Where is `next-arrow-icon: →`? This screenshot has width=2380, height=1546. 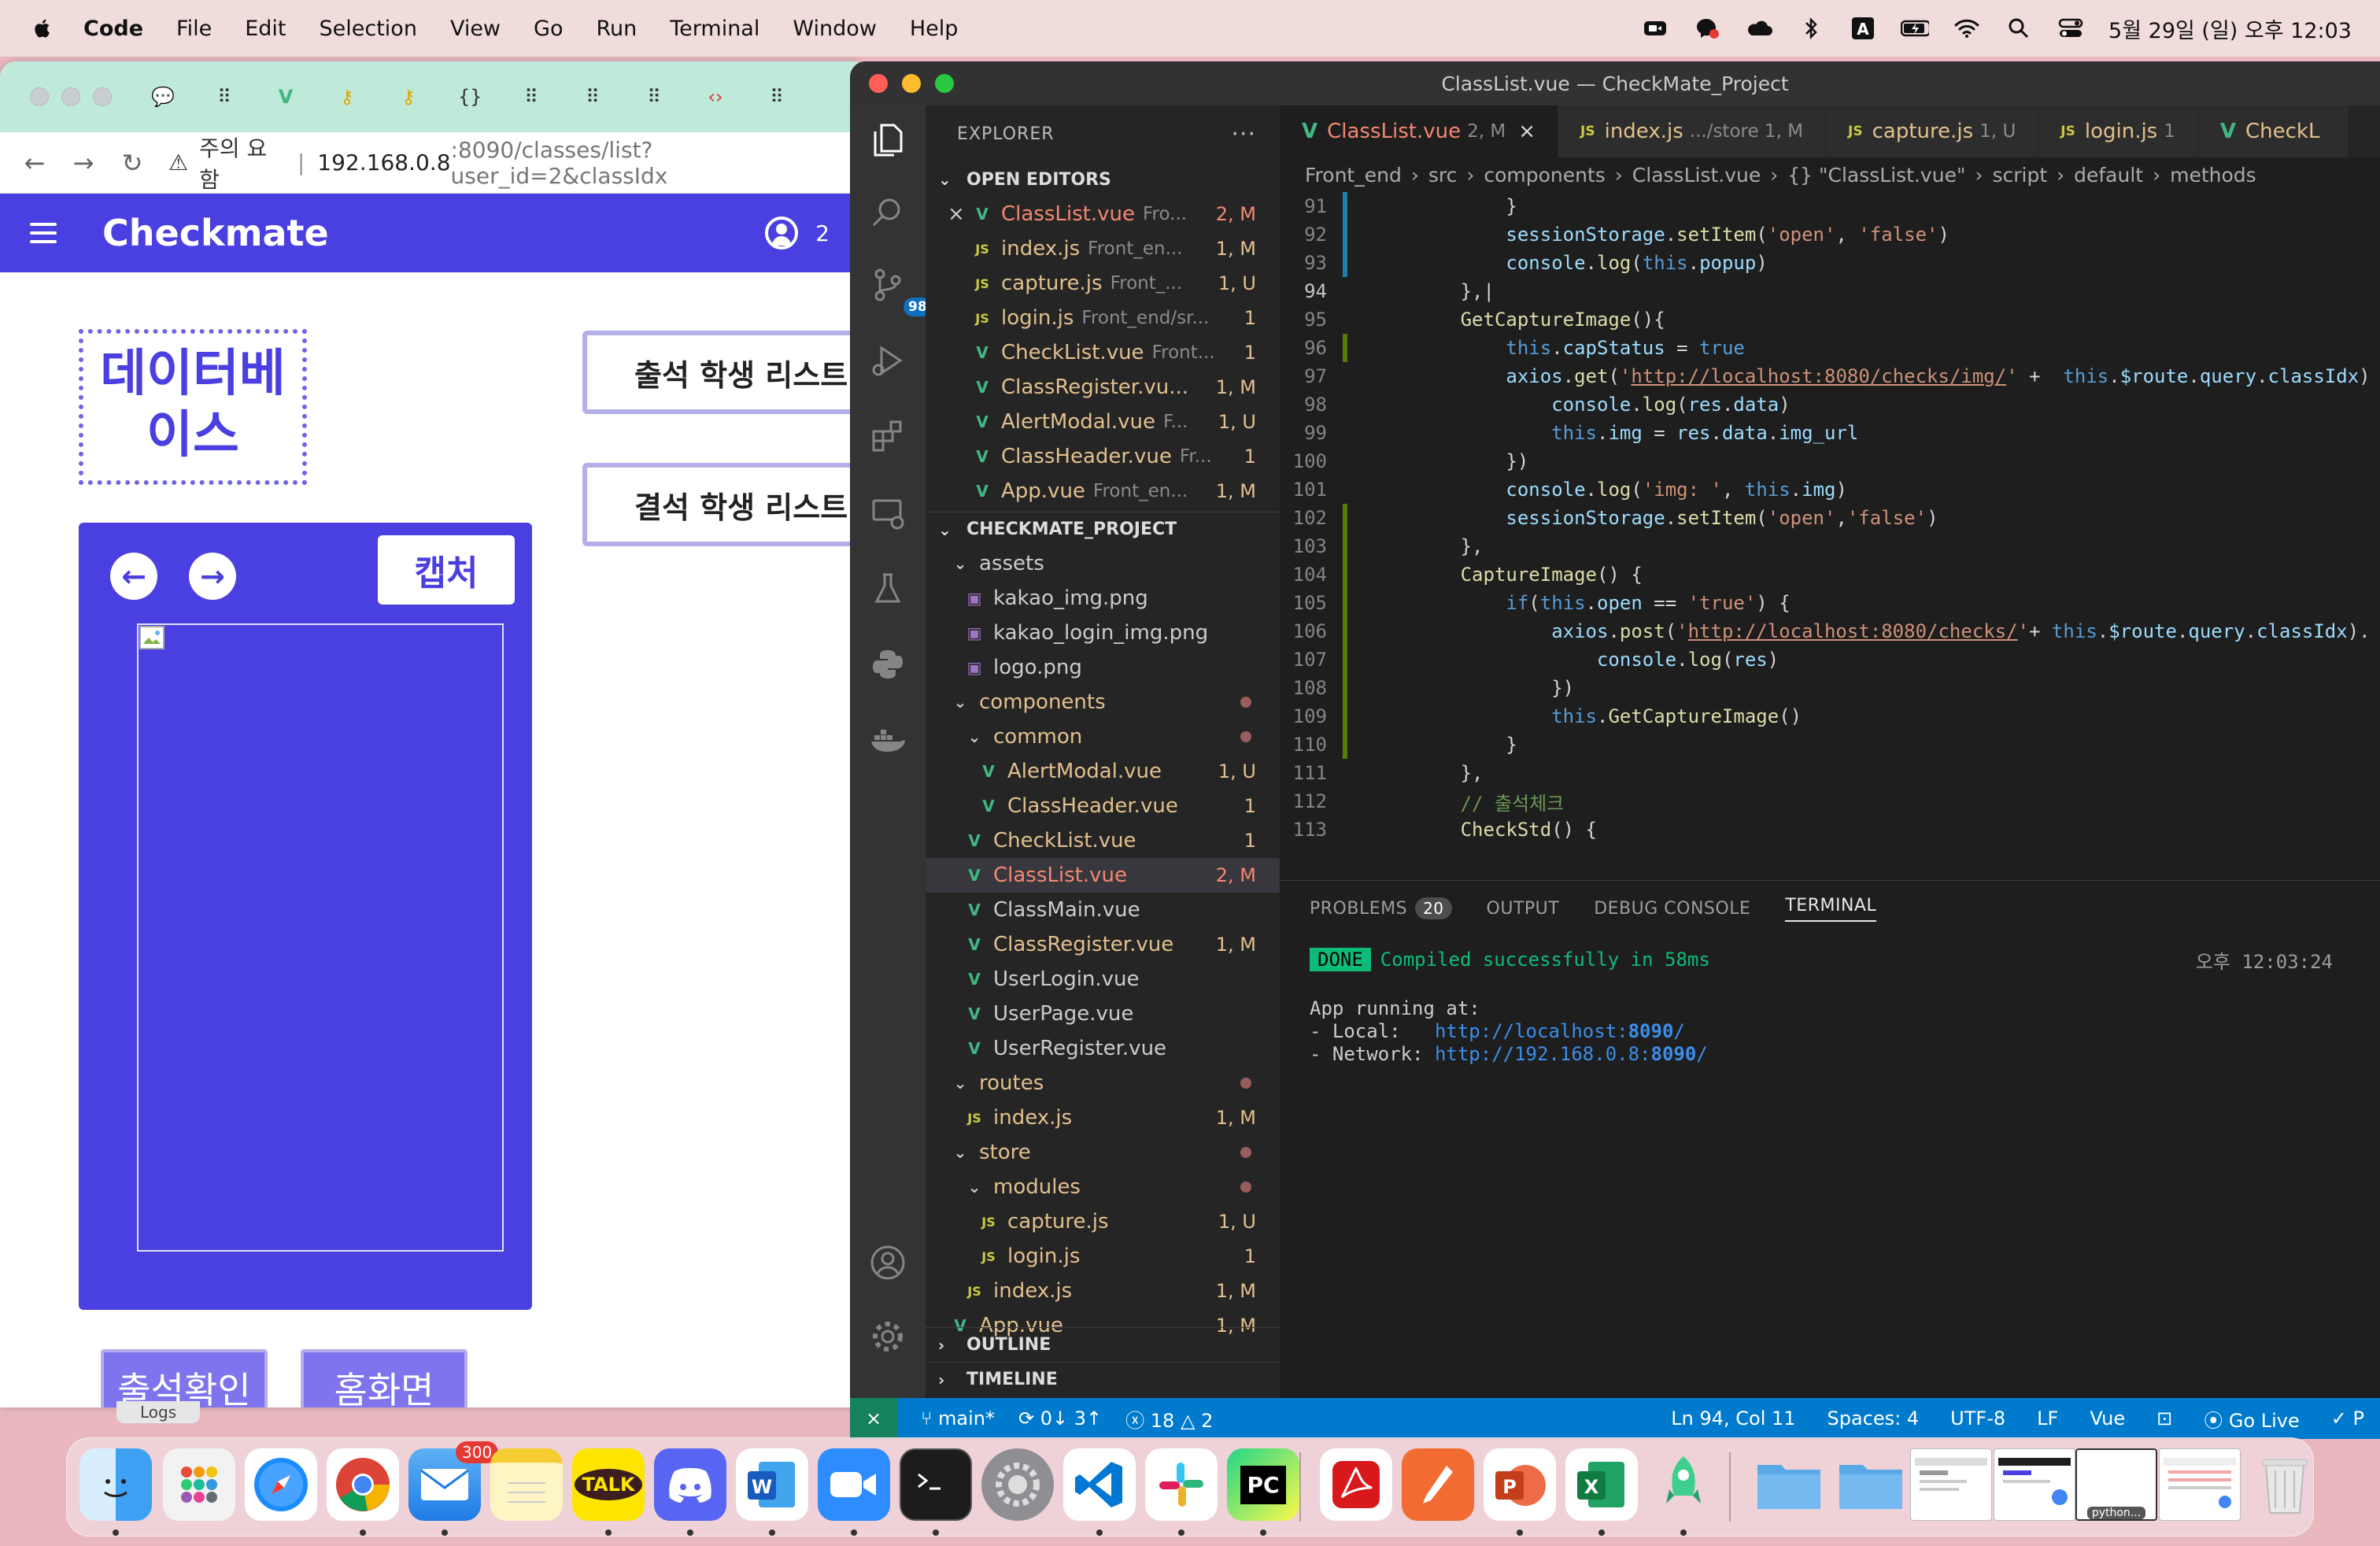 next-arrow-icon: → is located at coordinates (213, 576).